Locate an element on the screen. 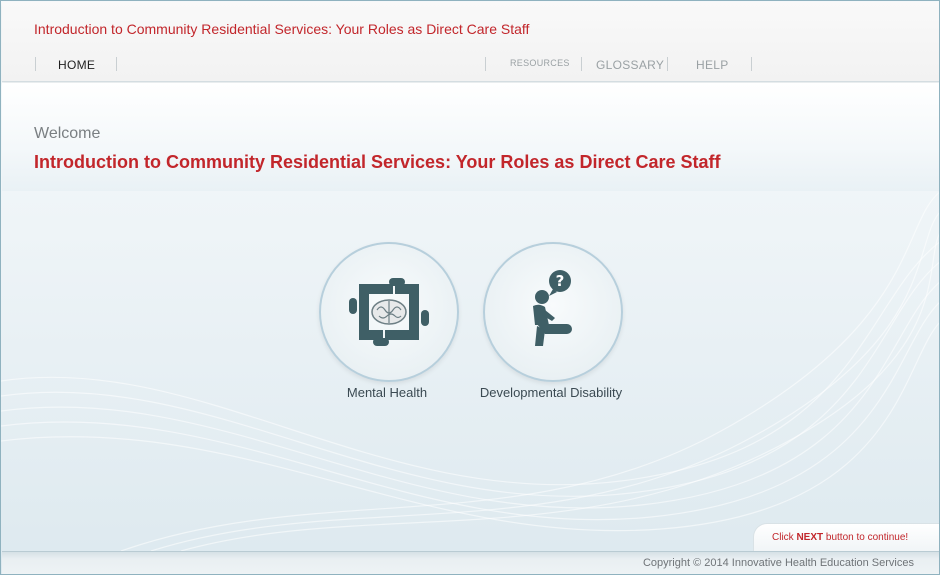 This screenshot has width=940, height=575. nav-help: HELP is located at coordinates (712, 65).